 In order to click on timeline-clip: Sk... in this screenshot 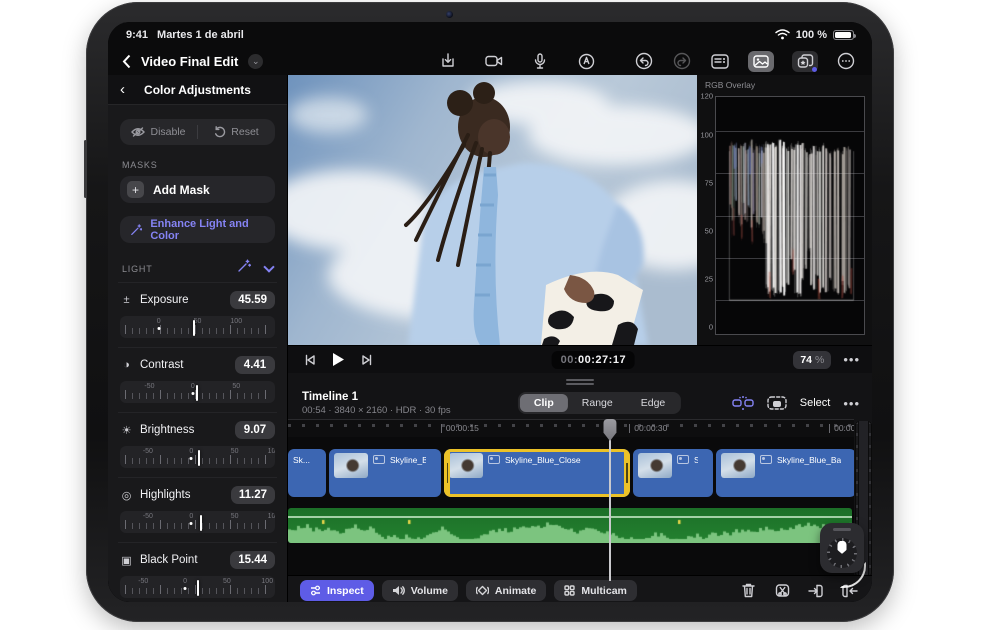, I will do `click(307, 473)`.